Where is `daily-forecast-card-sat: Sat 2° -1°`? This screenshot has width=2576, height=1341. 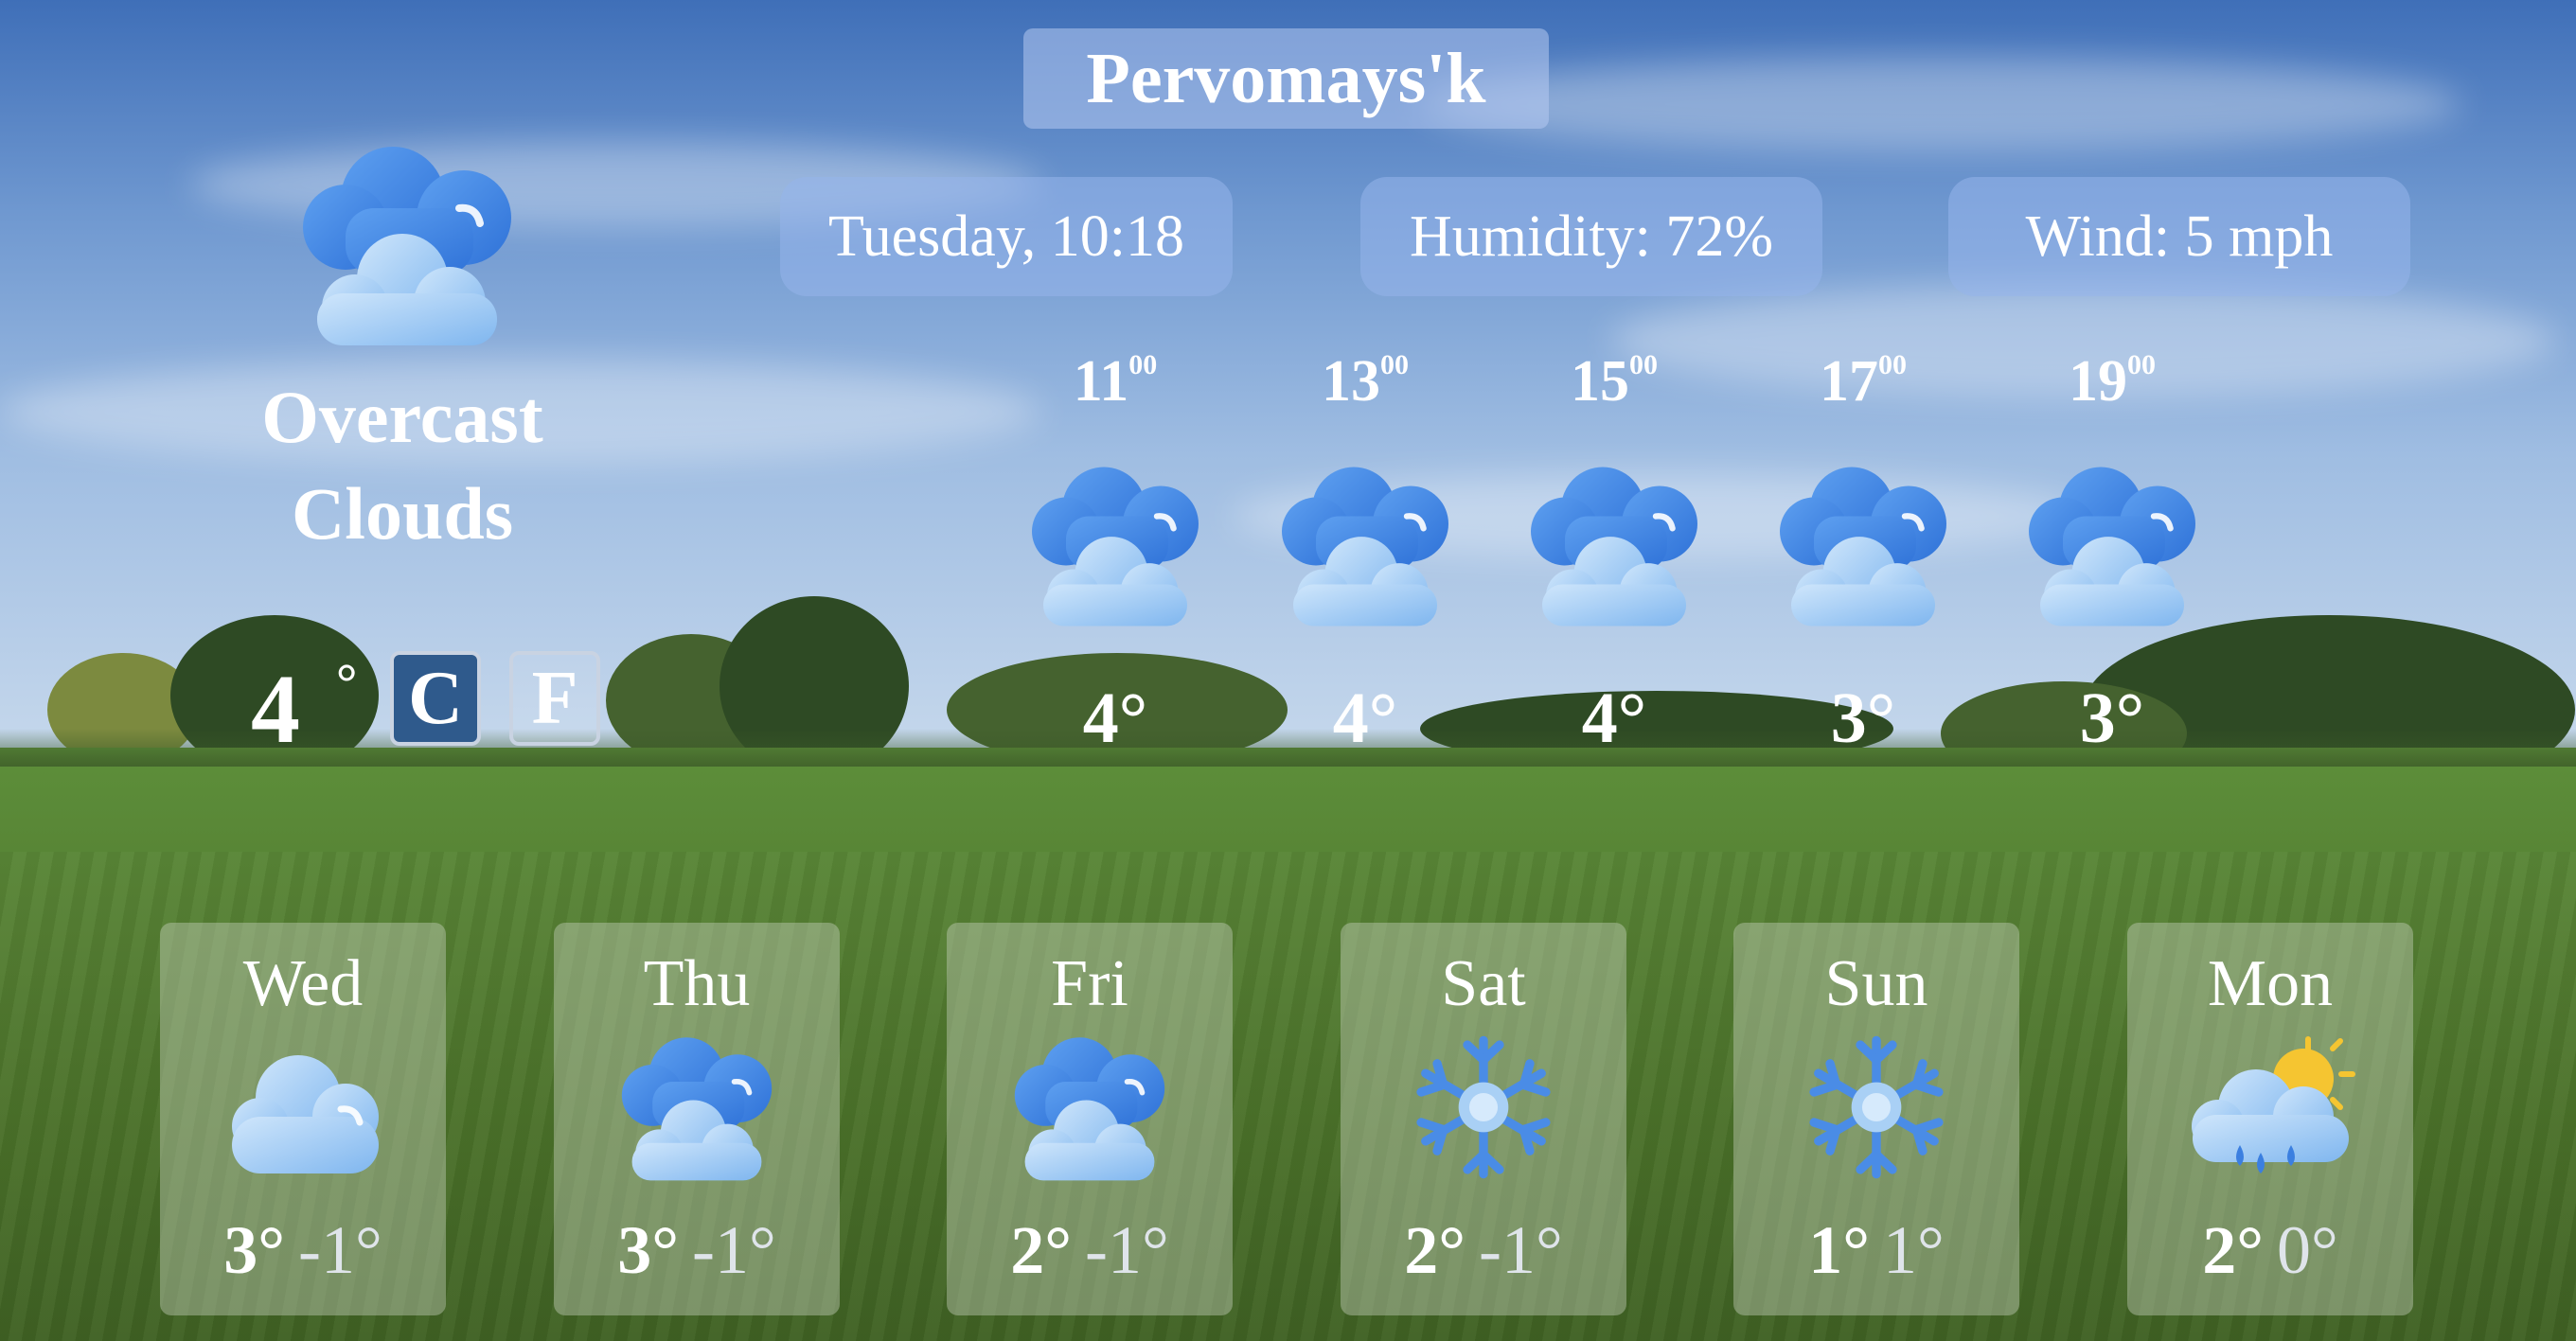 daily-forecast-card-sat: Sat 2° -1° is located at coordinates (1484, 1119).